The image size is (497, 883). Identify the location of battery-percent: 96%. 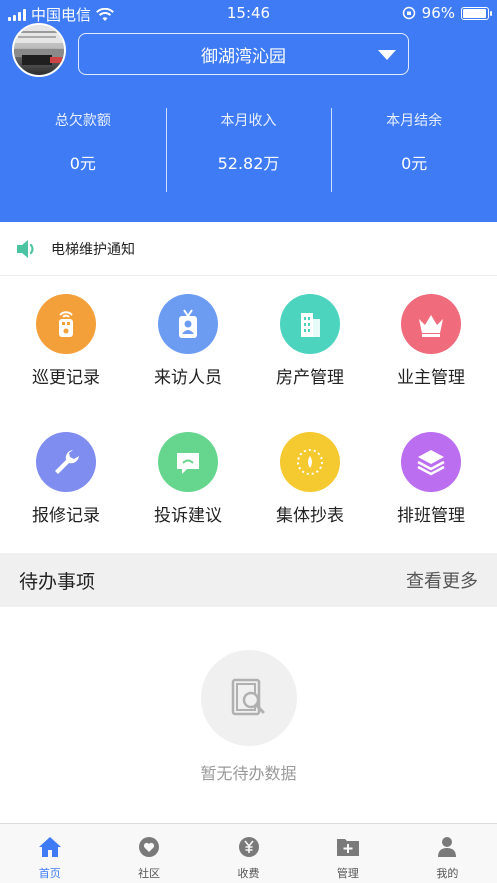
(438, 13).